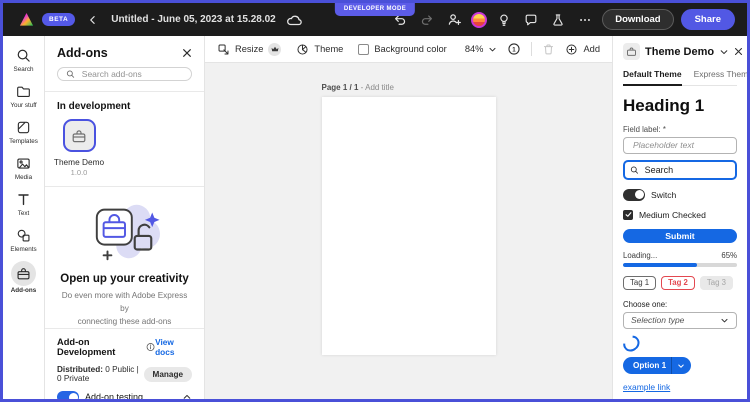 This screenshot has height=402, width=750. Describe the element at coordinates (23, 203) in the screenshot. I see `sidebar-item-text: Text` at that location.